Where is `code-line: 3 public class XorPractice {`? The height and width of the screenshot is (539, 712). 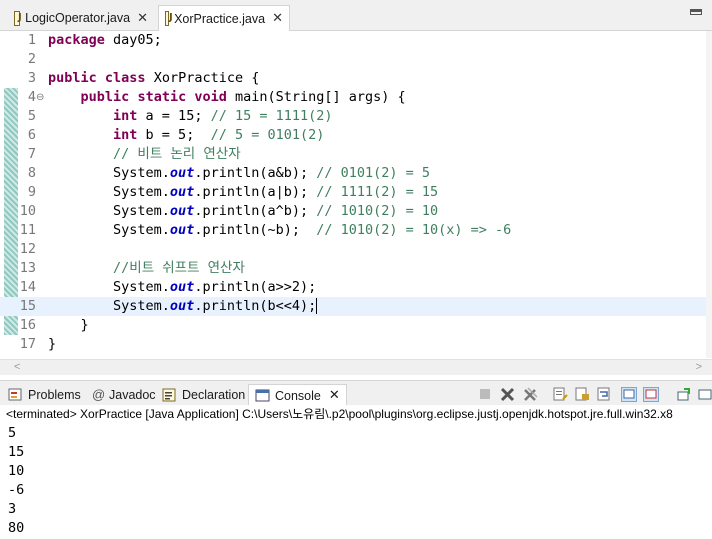 code-line: 3 public class XorPractice { is located at coordinates (353, 78).